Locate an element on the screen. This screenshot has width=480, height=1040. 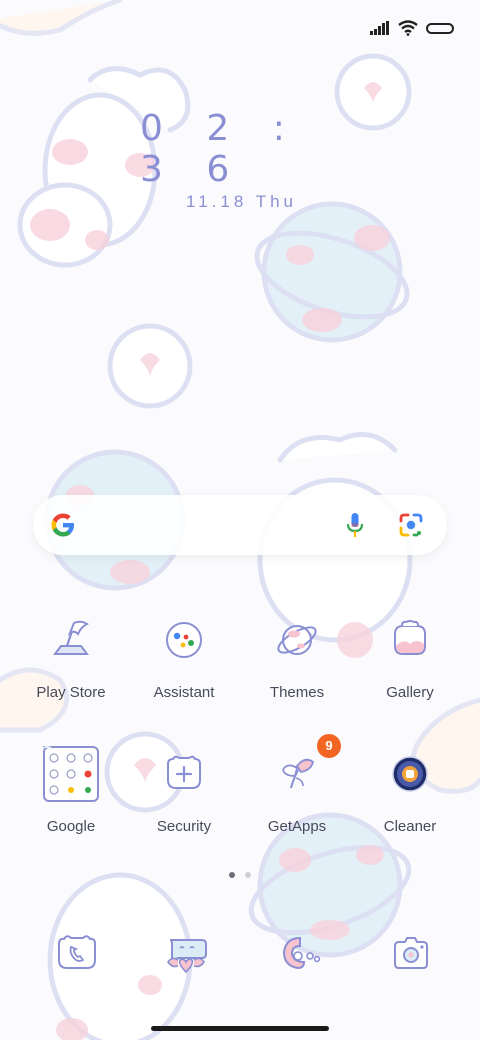
app-label: Security is located at coordinates (184, 826).